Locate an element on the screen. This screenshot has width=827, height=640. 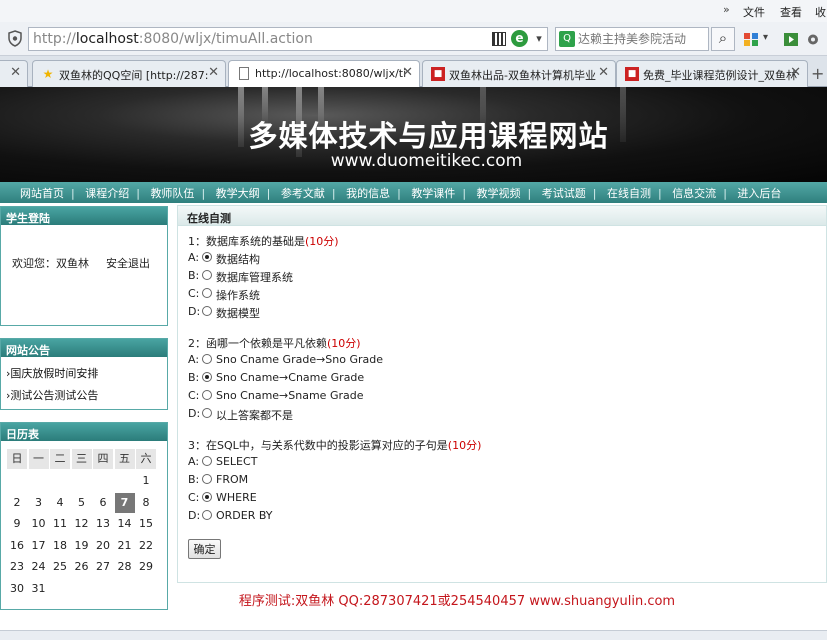
calendar-day: 20 is located at coordinates (103, 546).